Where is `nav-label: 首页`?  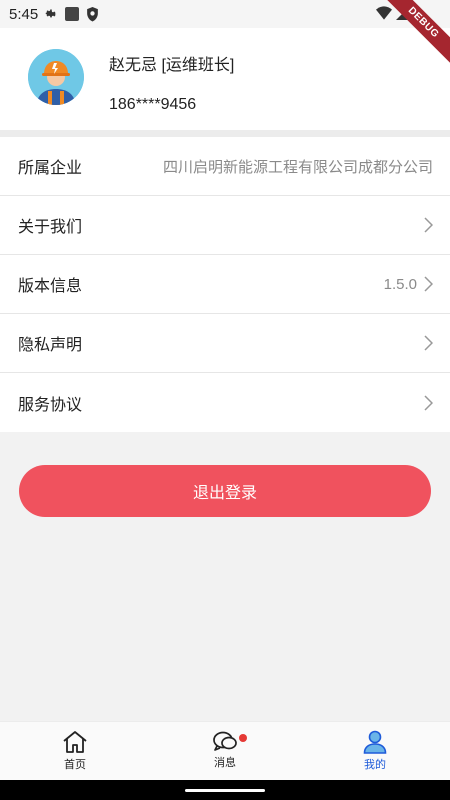 nav-label: 首页 is located at coordinates (75, 765).